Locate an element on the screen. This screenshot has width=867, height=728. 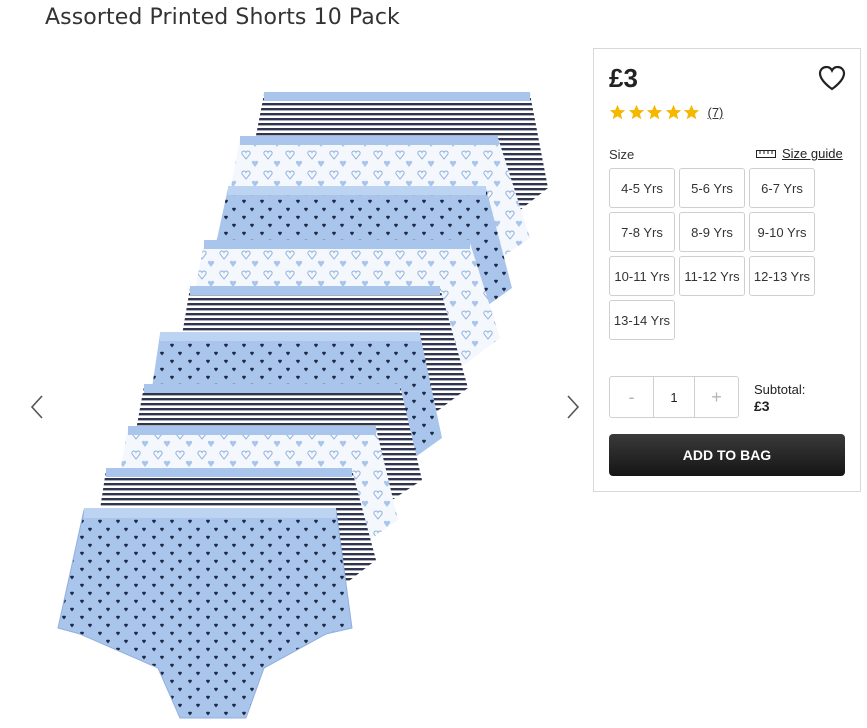
size-option: 6-7 Yrs is located at coordinates (782, 188).